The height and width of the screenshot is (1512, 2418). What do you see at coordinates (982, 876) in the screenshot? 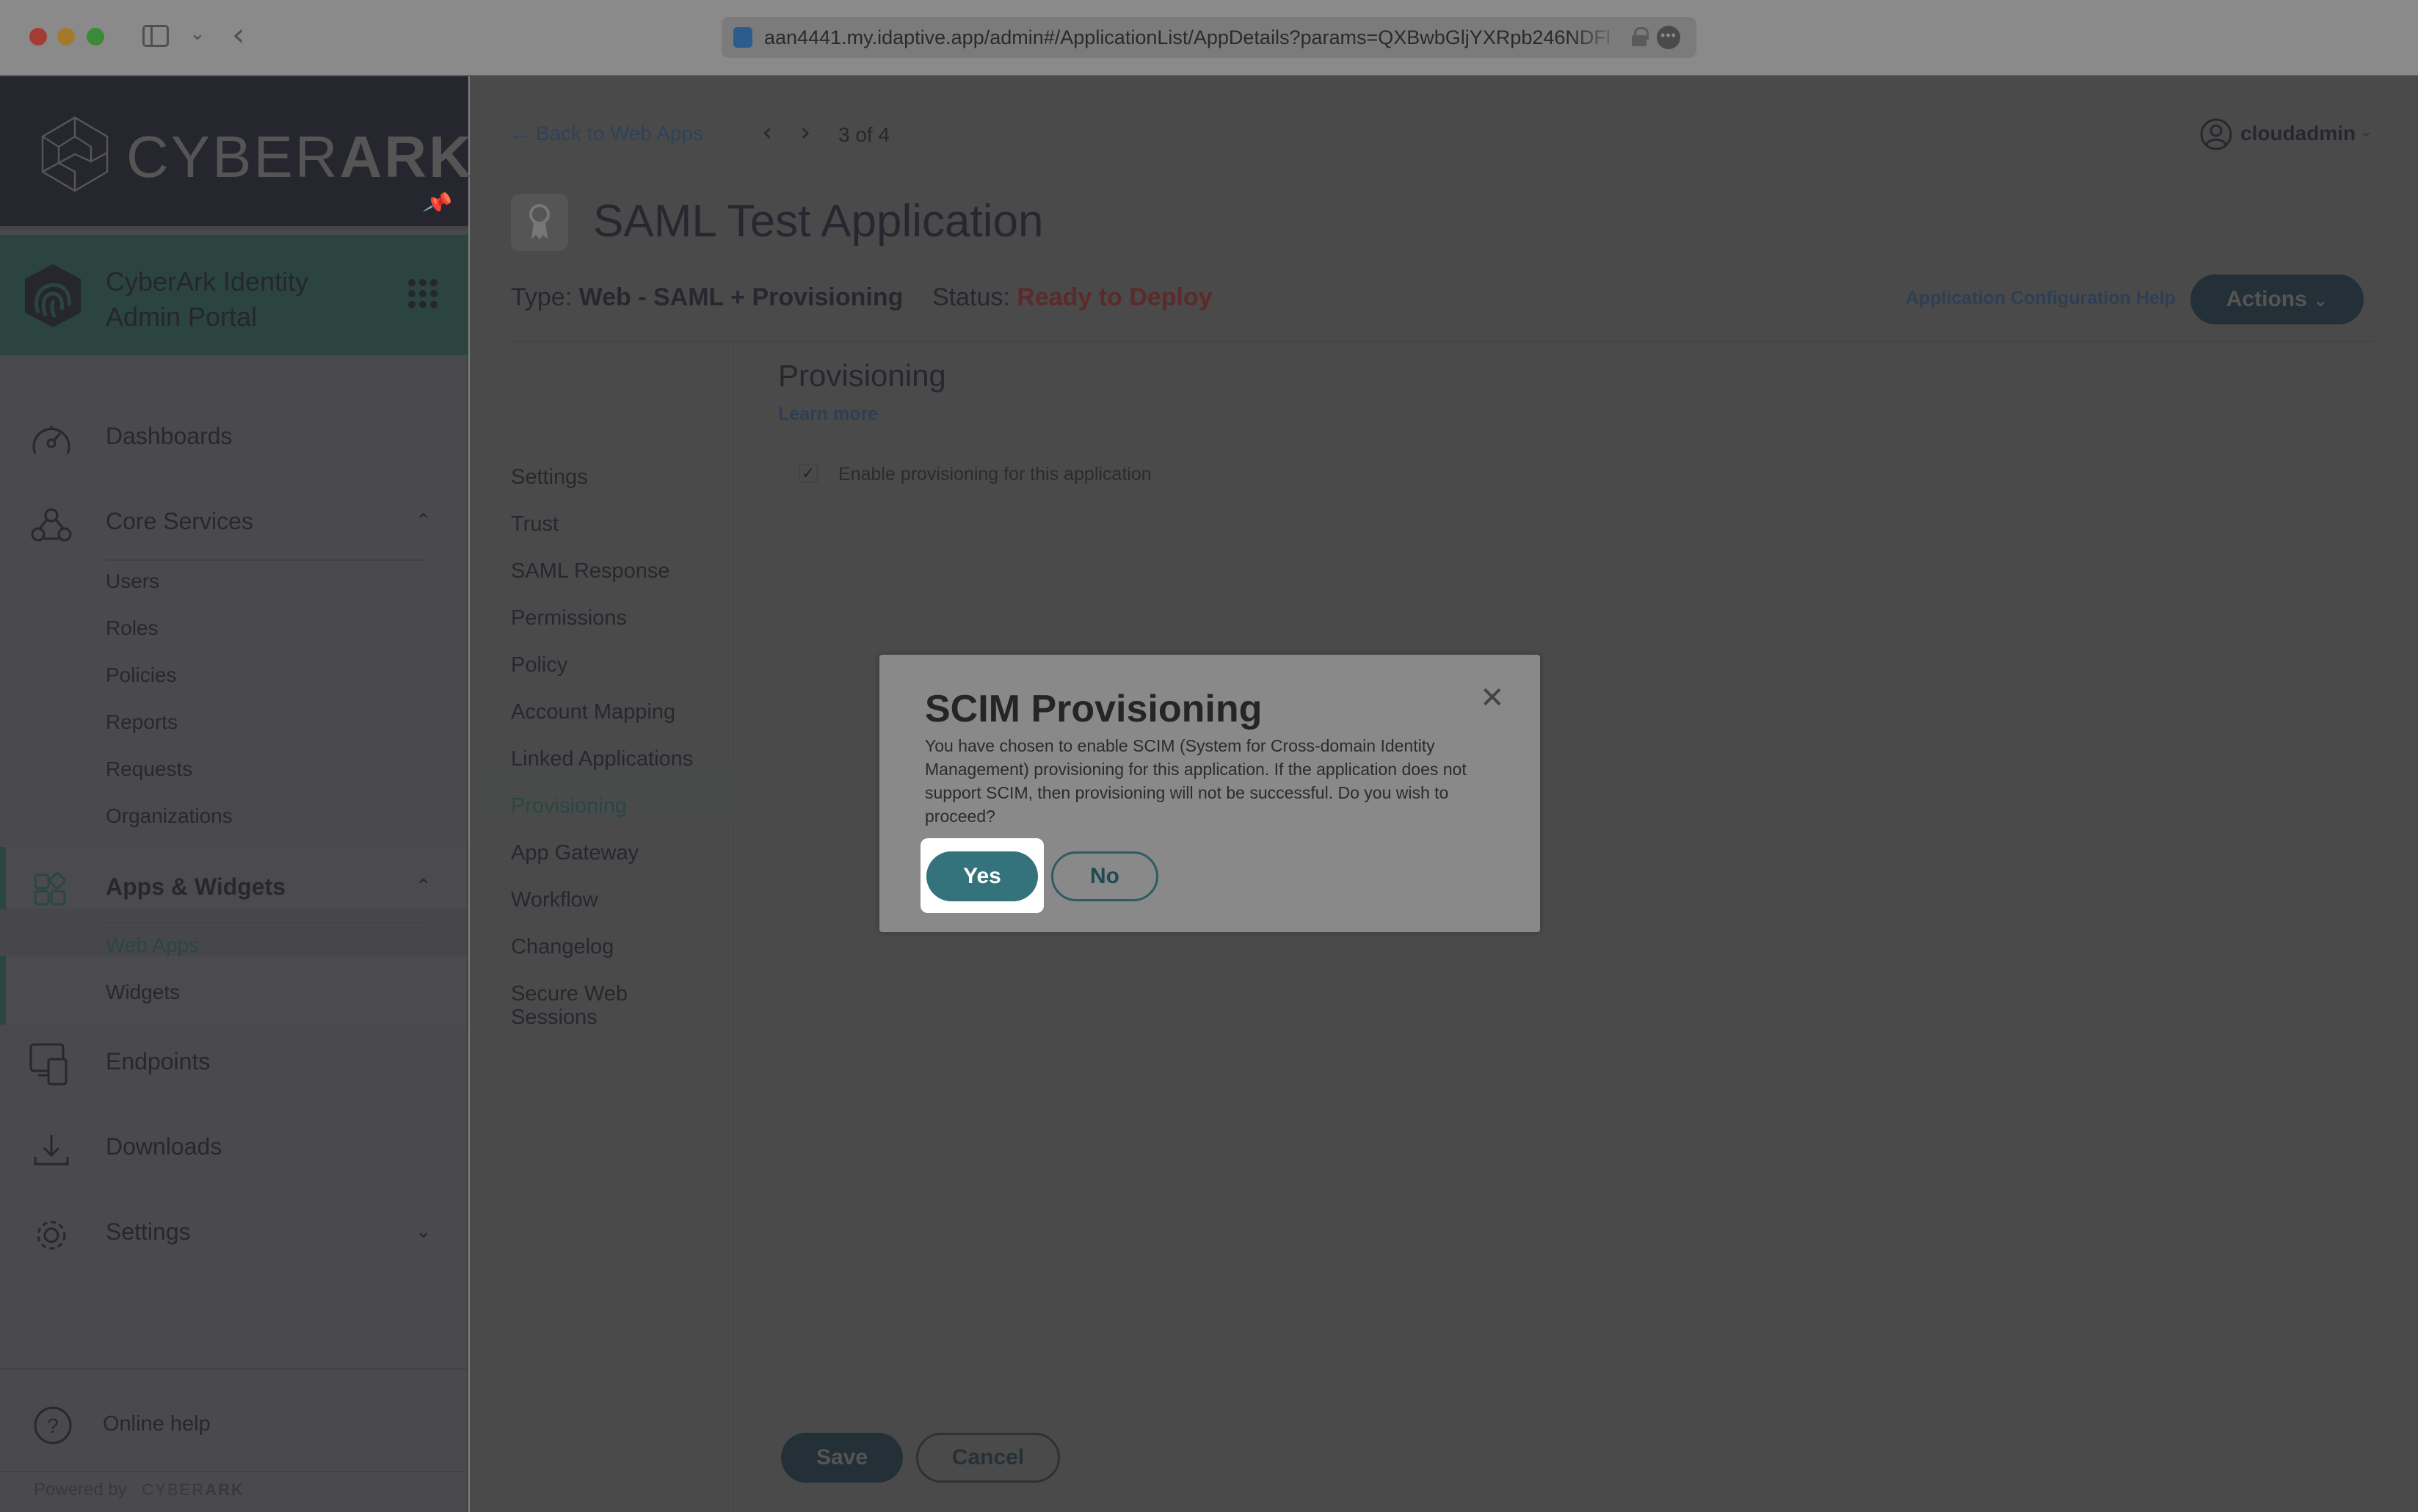
I see `yes-button: Yes` at bounding box center [982, 876].